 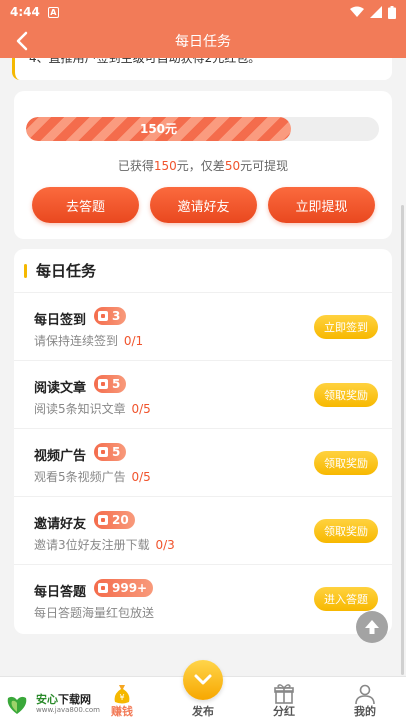 What do you see at coordinates (76, 341) in the screenshot?
I see `task-desc-text: 请保持连续签到` at bounding box center [76, 341].